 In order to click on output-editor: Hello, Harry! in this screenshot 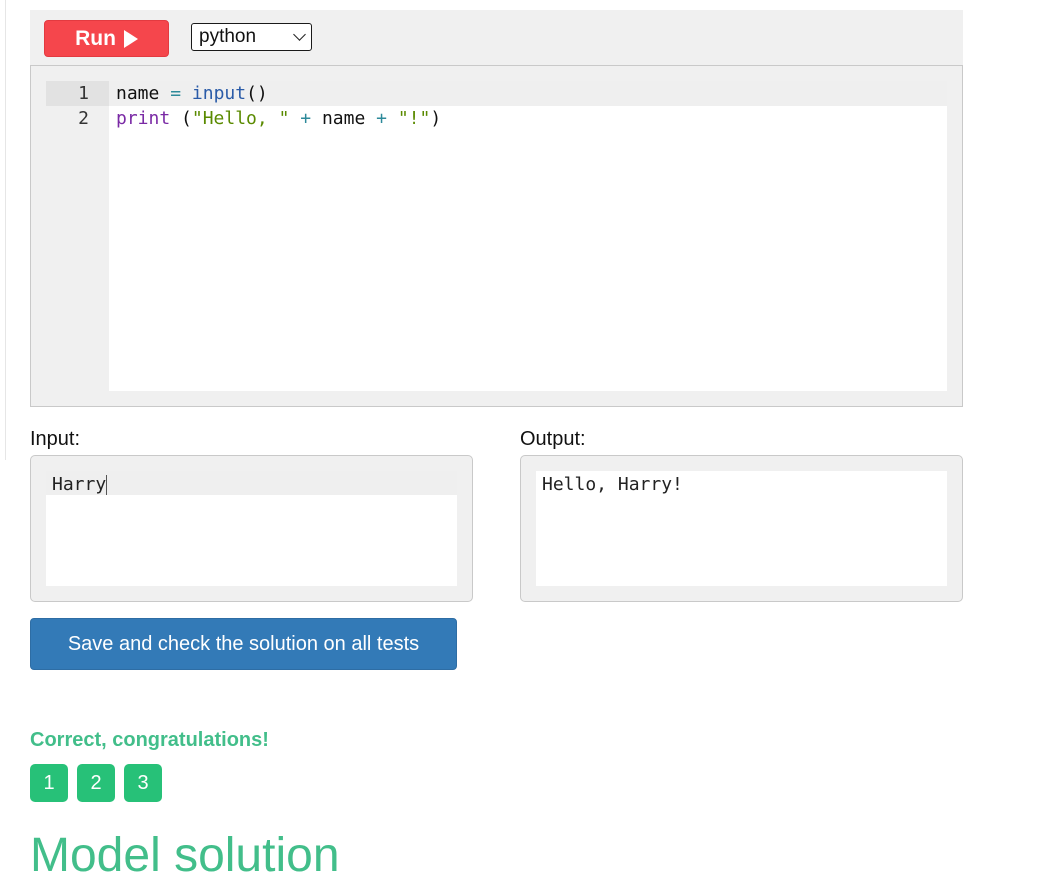, I will do `click(741, 528)`.